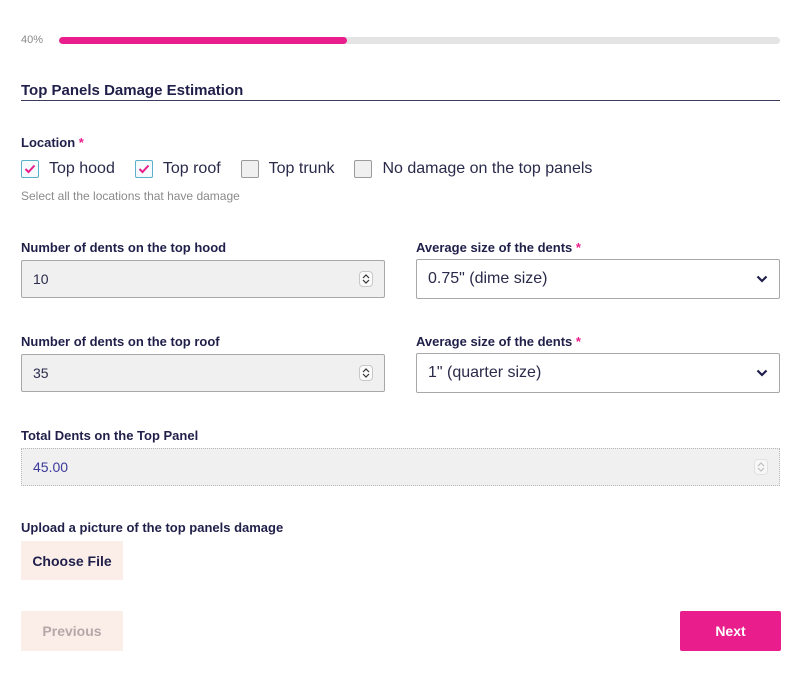 This screenshot has width=800, height=684. Describe the element at coordinates (730, 631) in the screenshot. I see `next-button: Next` at that location.